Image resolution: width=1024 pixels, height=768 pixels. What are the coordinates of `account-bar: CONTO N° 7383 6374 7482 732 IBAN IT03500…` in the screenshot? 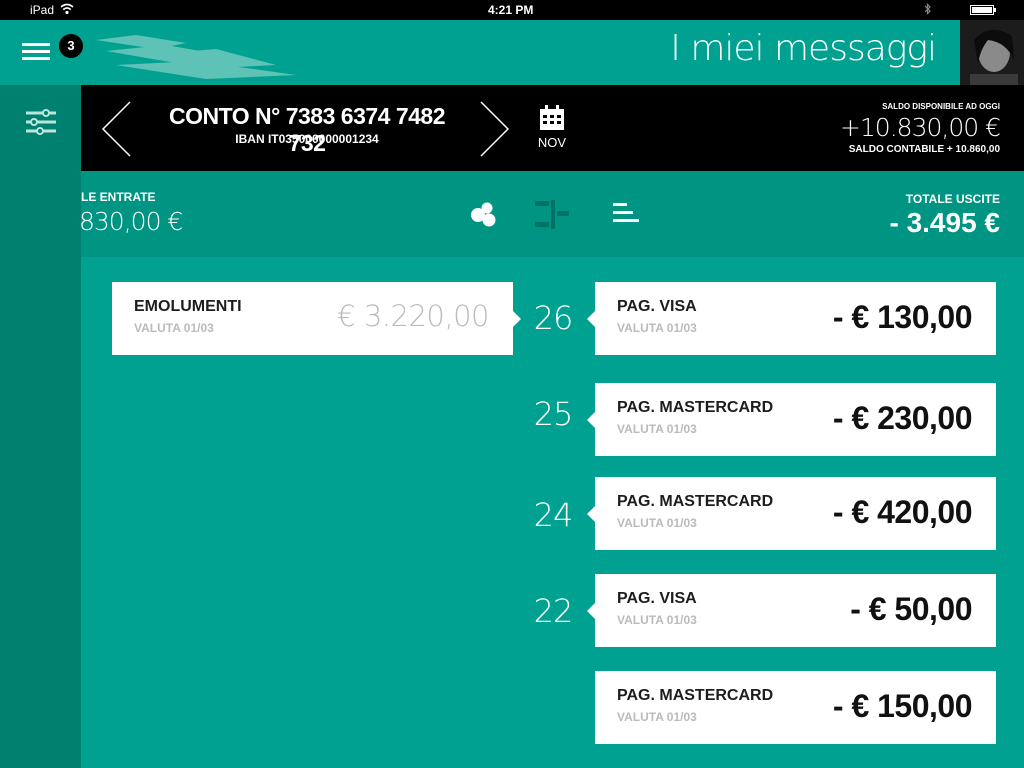 It's located at (552, 128).